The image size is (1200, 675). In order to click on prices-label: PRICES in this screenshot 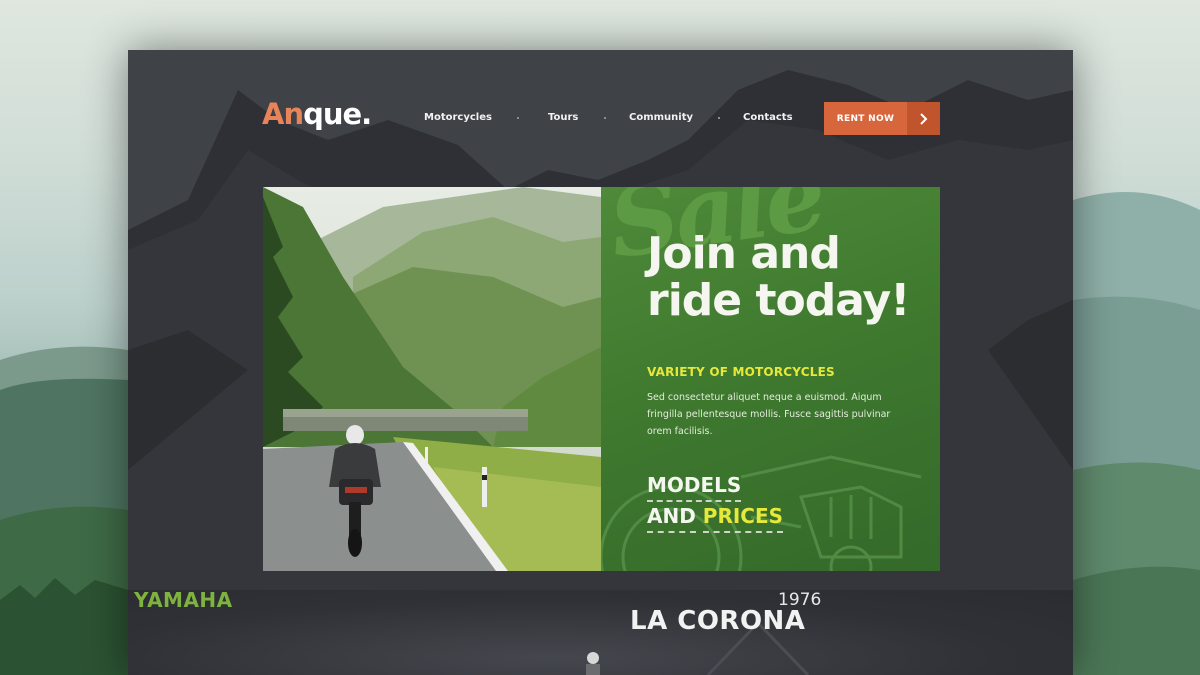, I will do `click(743, 517)`.